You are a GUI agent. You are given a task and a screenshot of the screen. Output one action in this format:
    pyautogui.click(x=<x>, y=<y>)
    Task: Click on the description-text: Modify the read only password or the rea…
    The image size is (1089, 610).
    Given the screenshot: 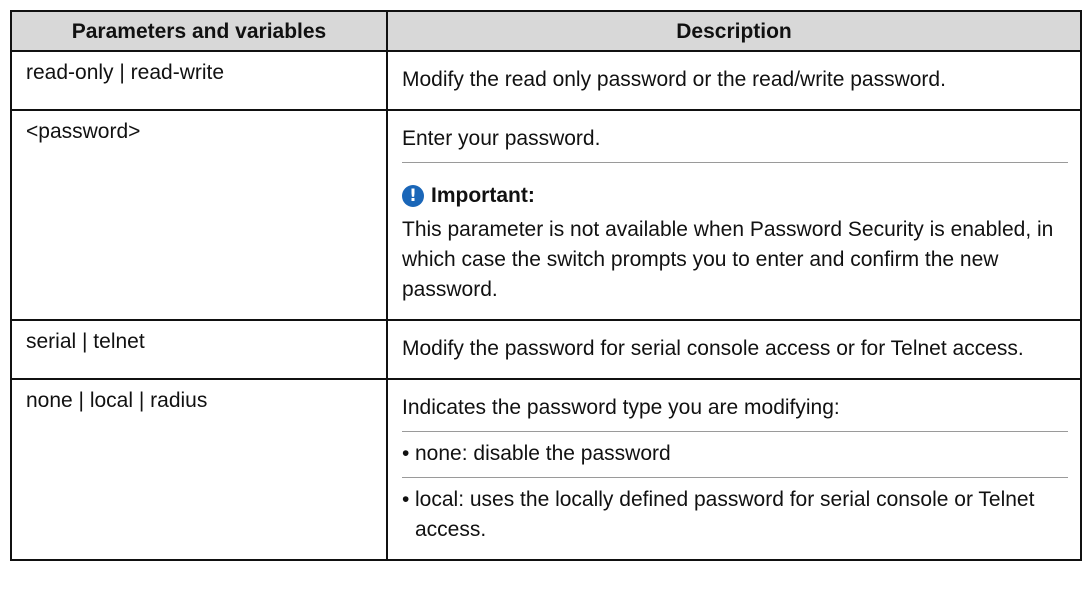 What is the action you would take?
    pyautogui.click(x=674, y=79)
    